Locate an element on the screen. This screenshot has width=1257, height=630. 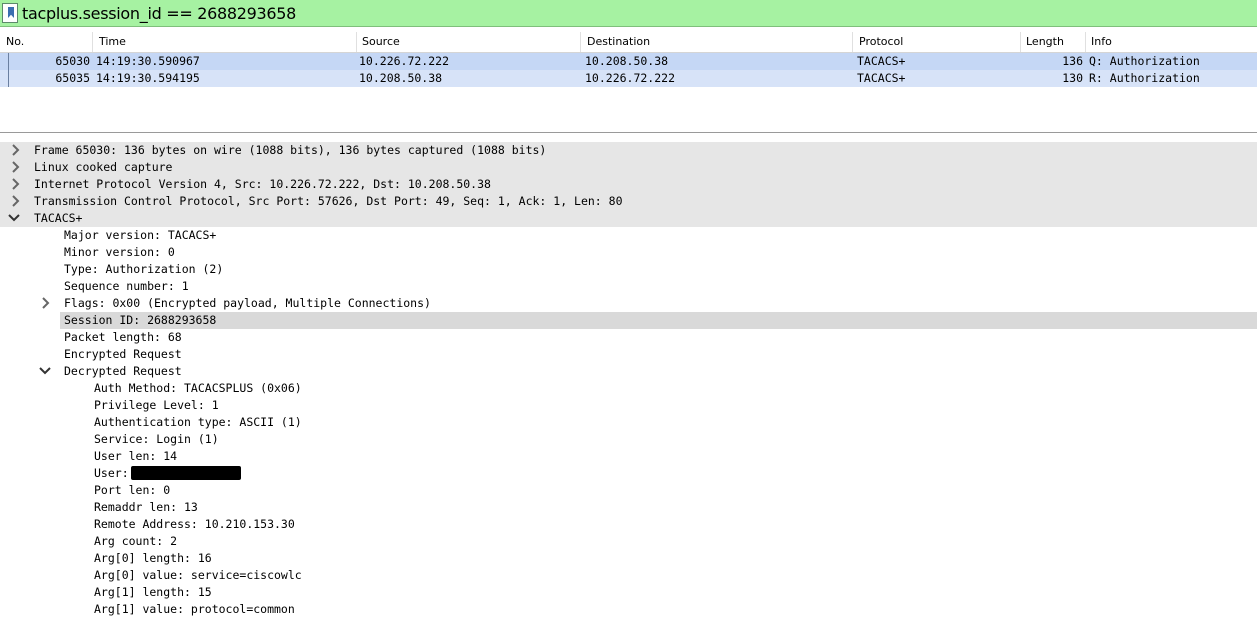
column-time: Time is located at coordinates (112, 41).